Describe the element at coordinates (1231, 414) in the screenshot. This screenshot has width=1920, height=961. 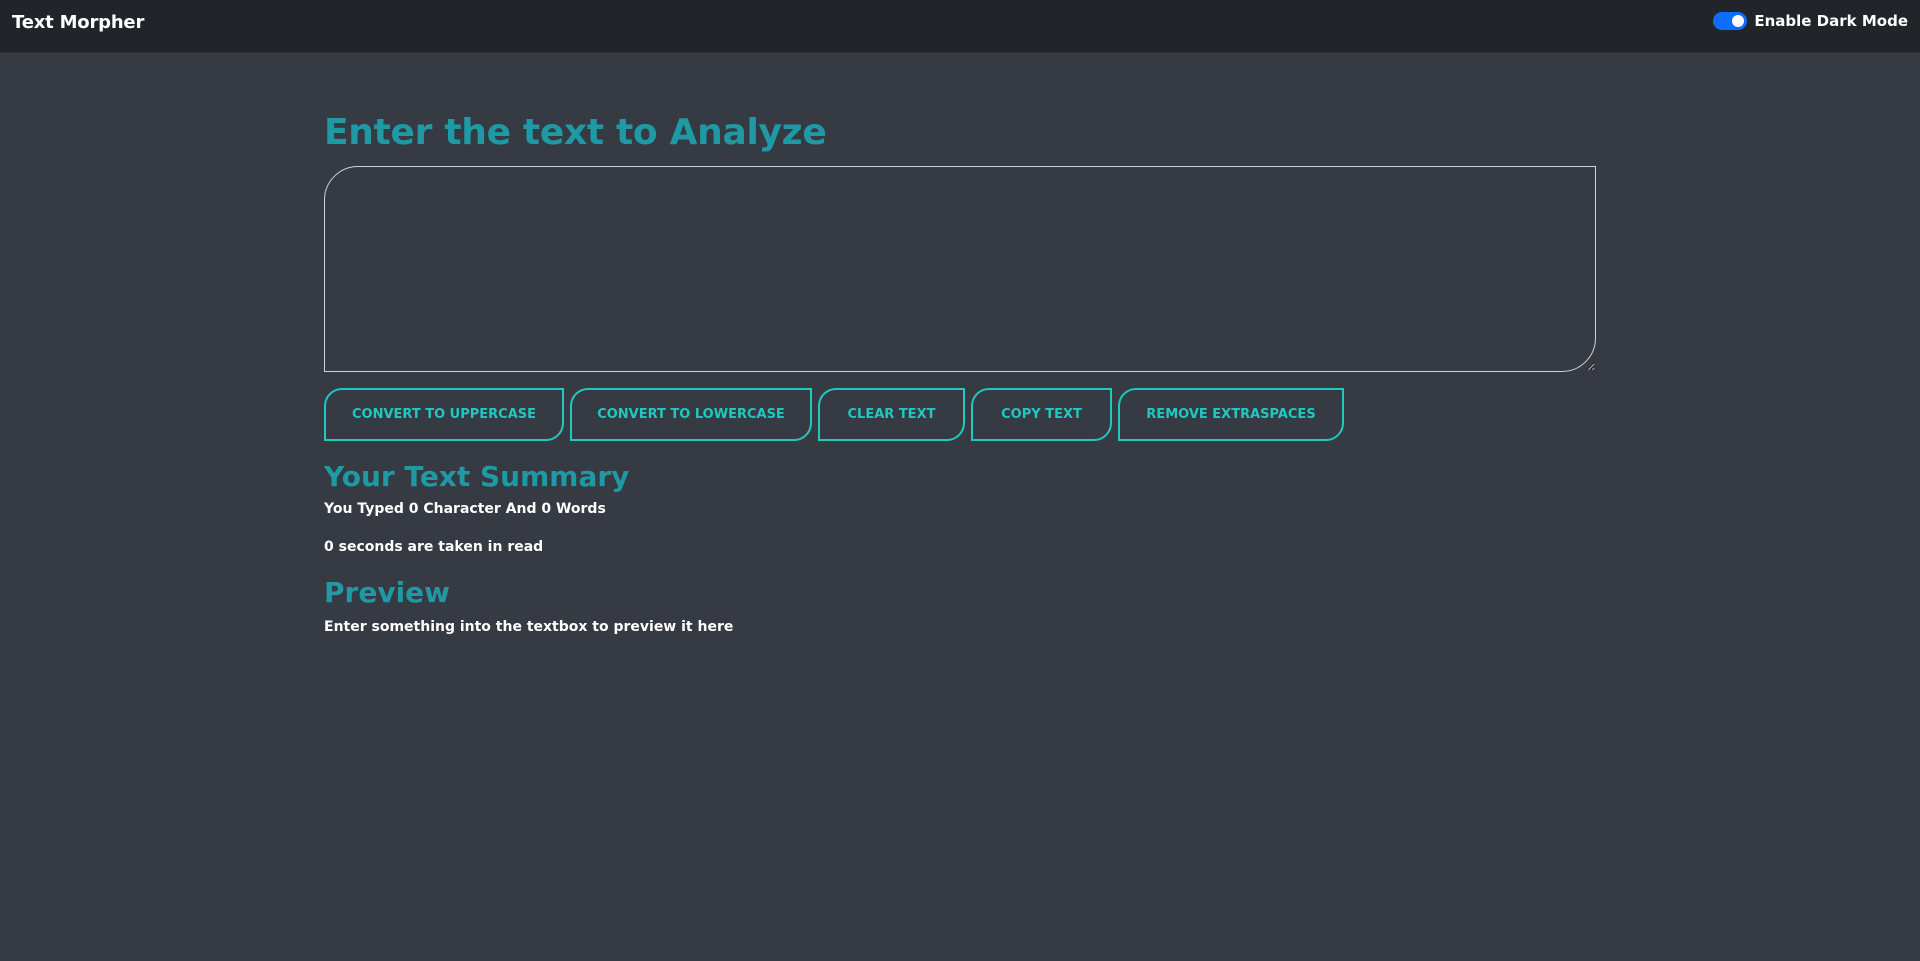
I see `remove-extraspaces-button: REMOVE EXTRASPACES` at that location.